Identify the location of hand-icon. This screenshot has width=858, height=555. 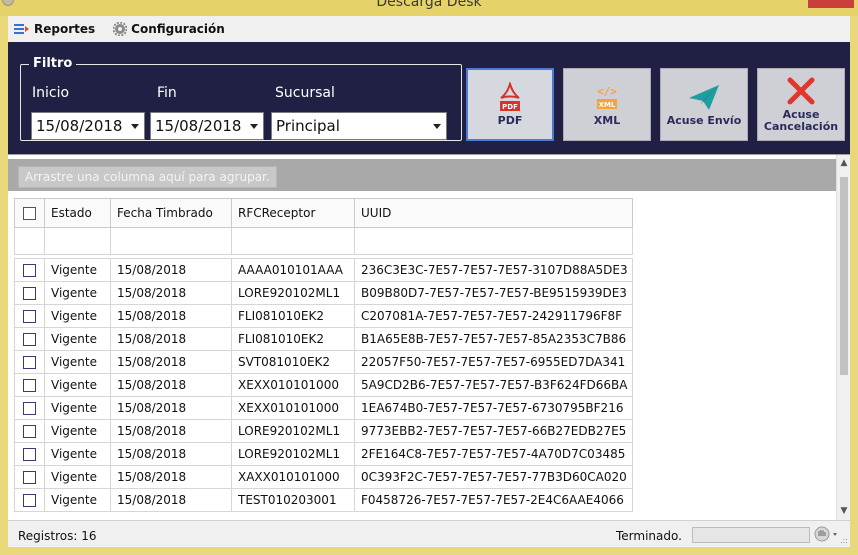
(828, 534).